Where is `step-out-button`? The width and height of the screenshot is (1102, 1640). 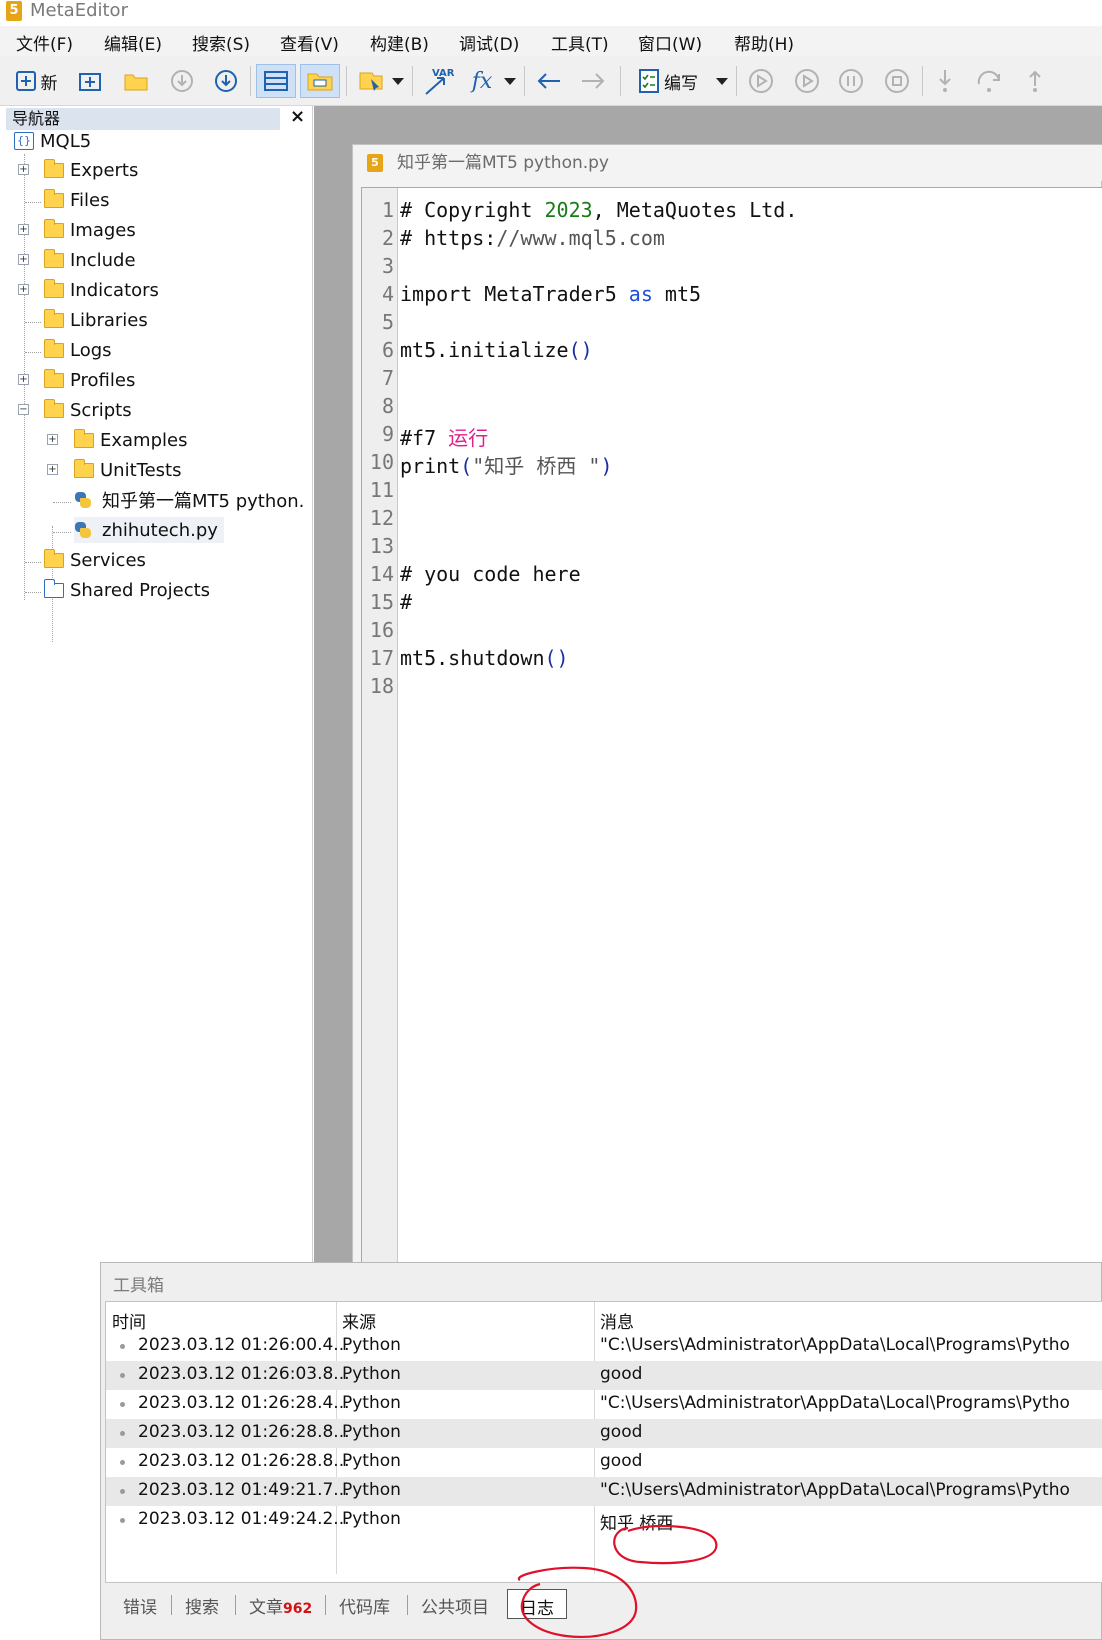 step-out-button is located at coordinates (1035, 81).